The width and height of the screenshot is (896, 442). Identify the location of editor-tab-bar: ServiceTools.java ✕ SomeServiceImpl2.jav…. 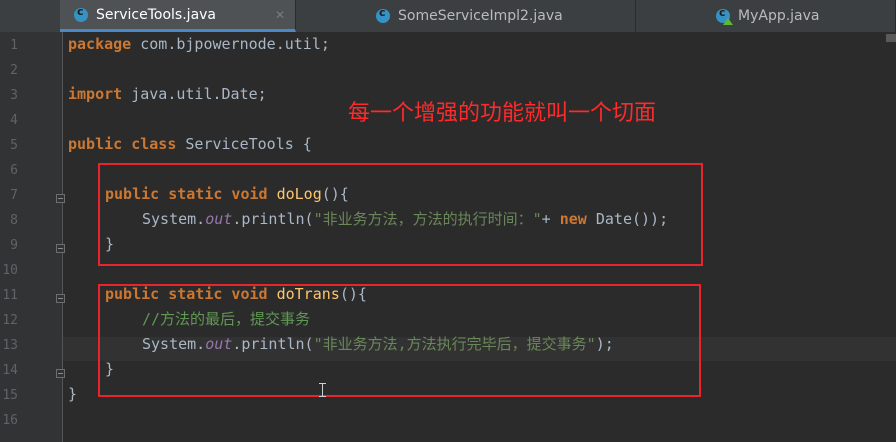
(448, 16).